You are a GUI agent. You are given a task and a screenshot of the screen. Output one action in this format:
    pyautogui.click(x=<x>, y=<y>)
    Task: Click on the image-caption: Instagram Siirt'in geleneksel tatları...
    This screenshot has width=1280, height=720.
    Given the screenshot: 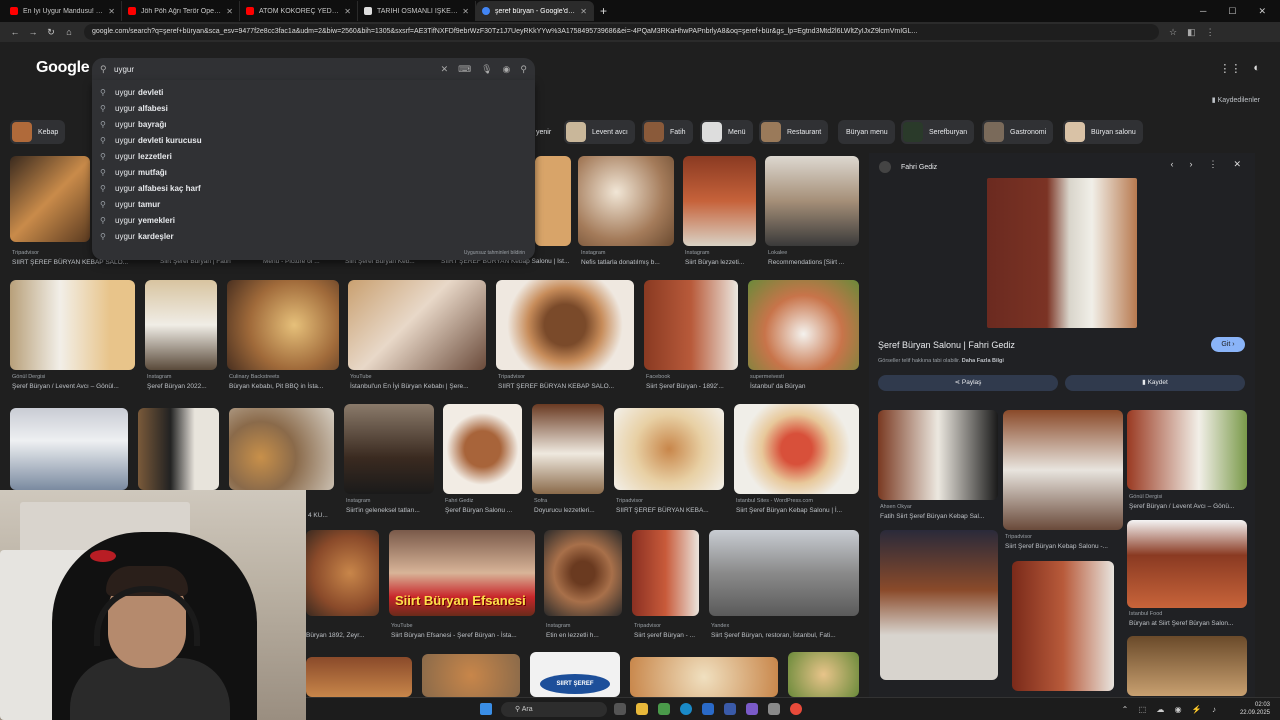 What is the action you would take?
    pyautogui.click(x=392, y=506)
    